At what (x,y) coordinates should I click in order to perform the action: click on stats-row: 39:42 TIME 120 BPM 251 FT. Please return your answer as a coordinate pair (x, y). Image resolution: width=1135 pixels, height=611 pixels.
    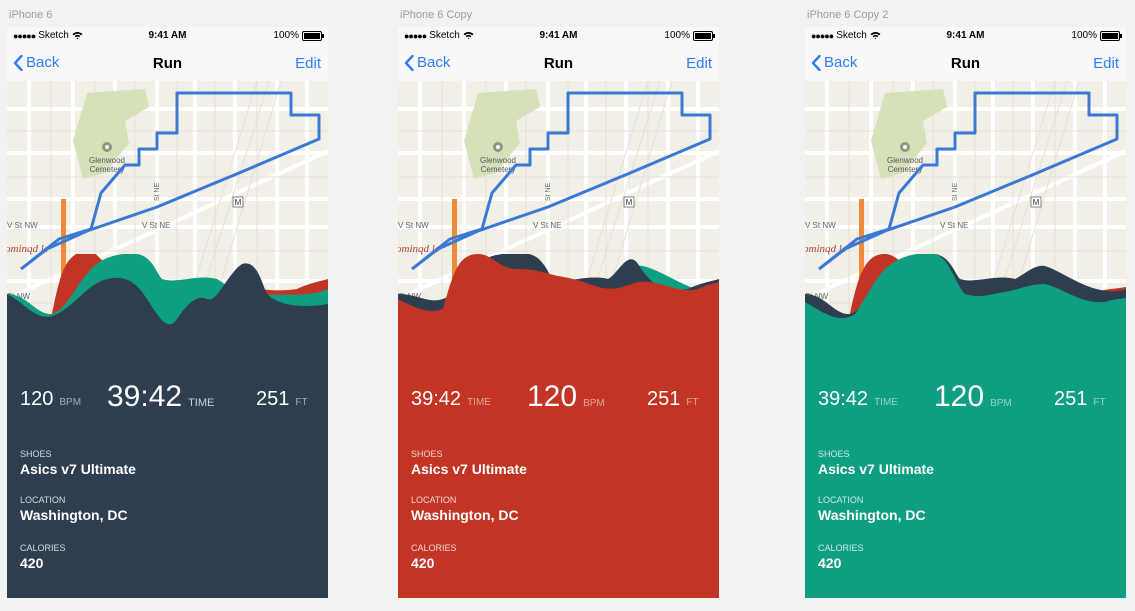
    Looking at the image, I should click on (558, 400).